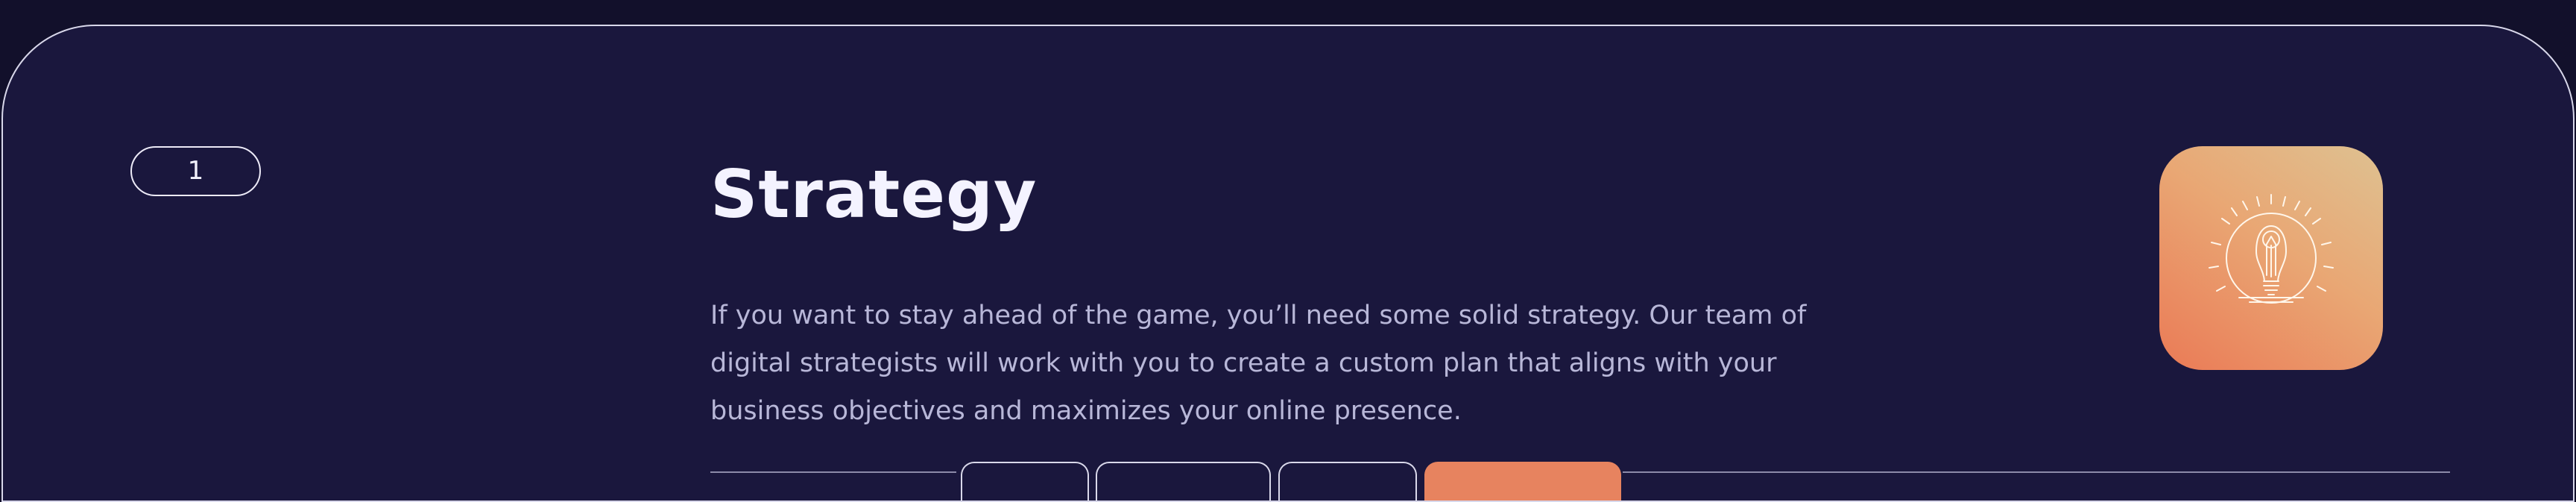 The width and height of the screenshot is (2576, 502). I want to click on active-tab-button, so click(1522, 481).